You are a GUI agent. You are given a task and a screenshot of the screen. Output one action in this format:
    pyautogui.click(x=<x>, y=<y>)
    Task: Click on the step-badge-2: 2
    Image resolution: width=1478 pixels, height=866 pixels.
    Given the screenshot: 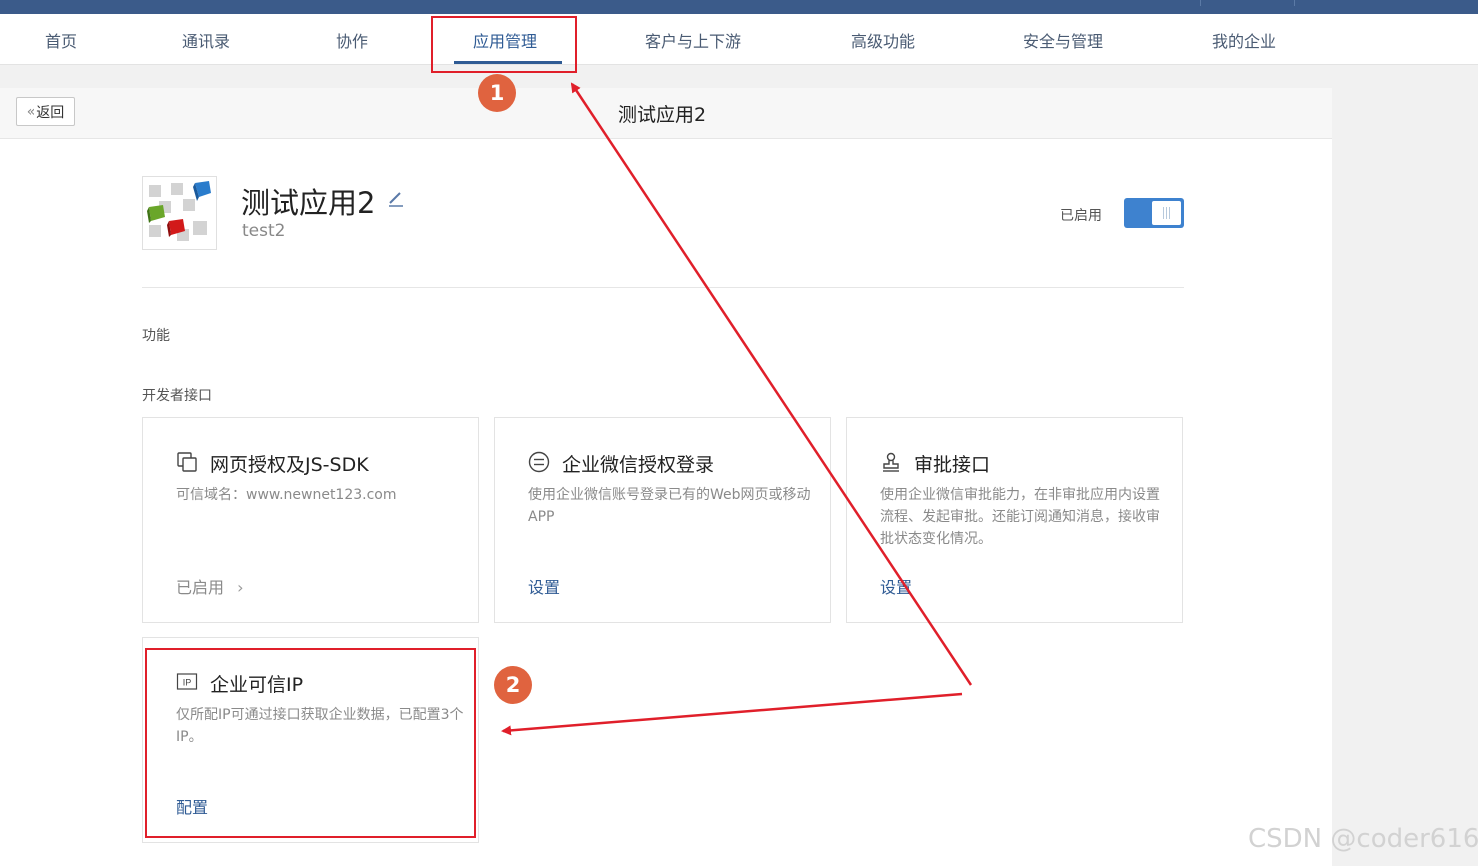 What is the action you would take?
    pyautogui.click(x=513, y=685)
    